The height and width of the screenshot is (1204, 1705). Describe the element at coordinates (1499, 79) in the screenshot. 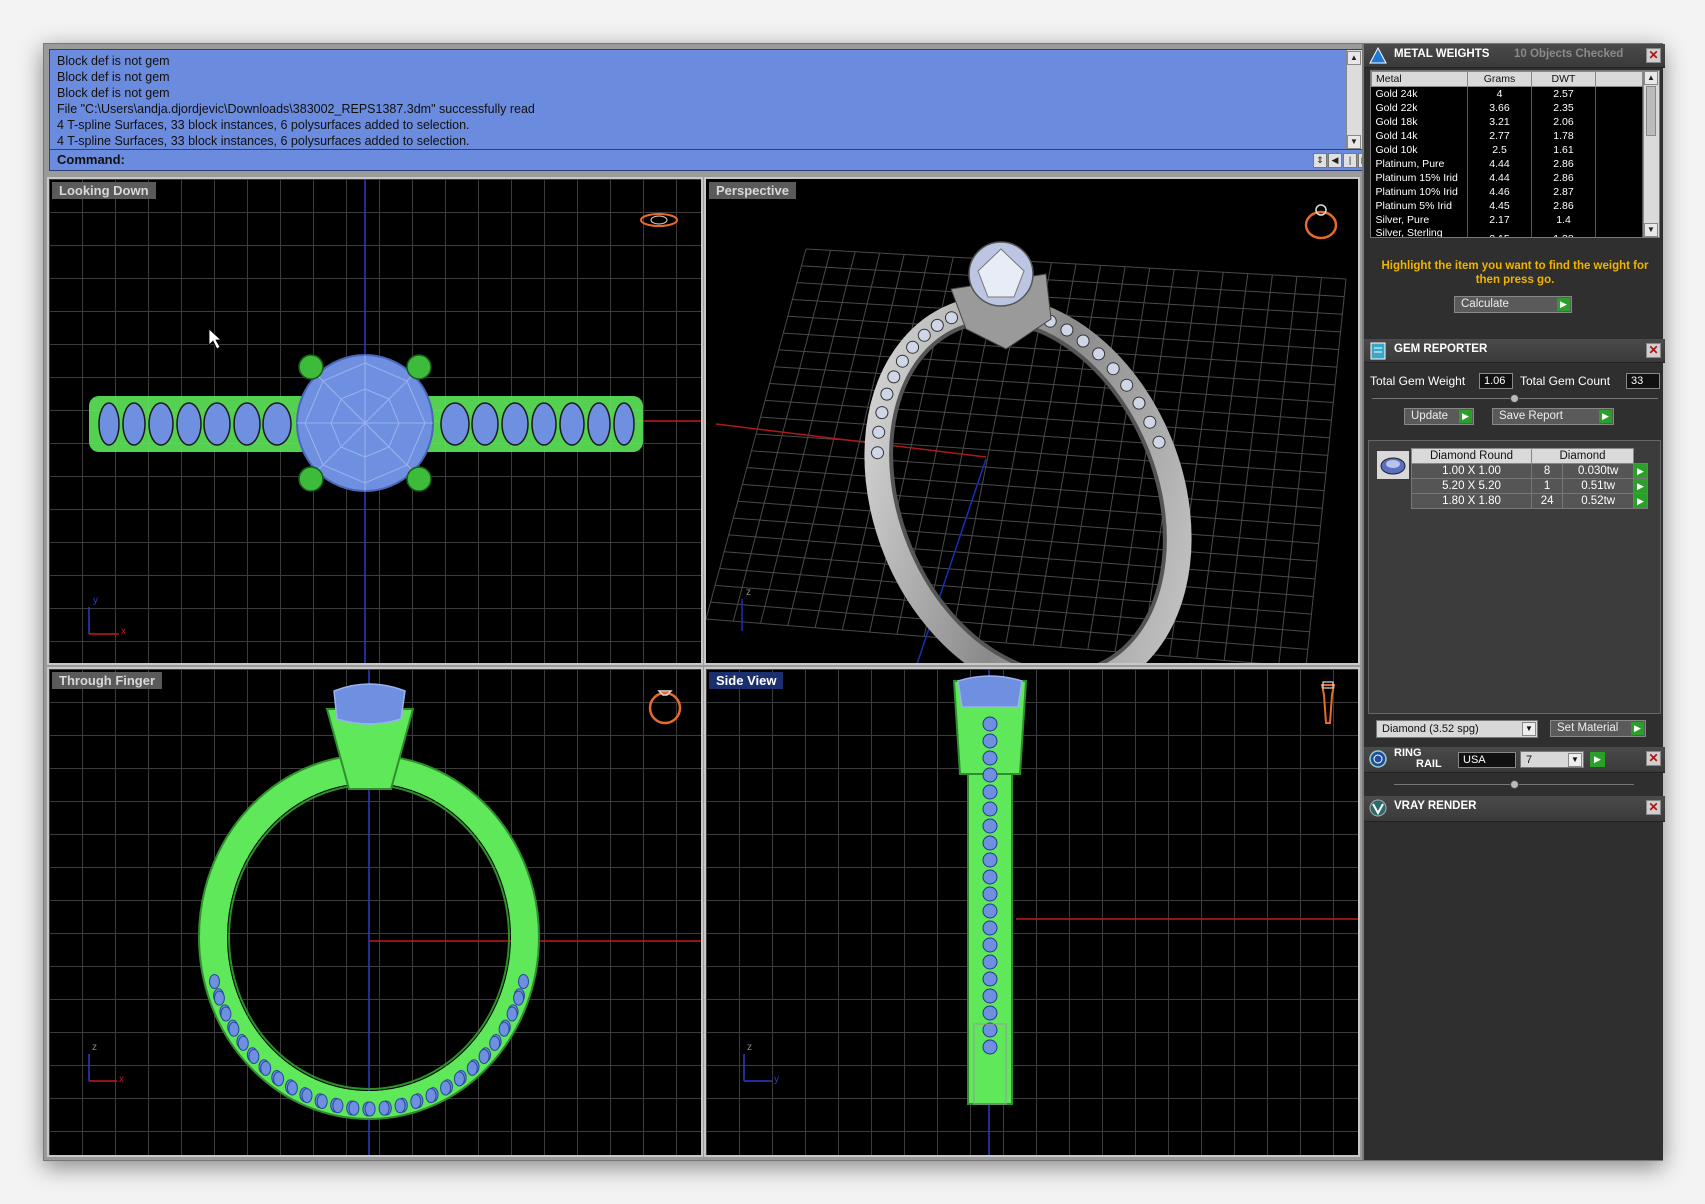

I see `column-header: Grams` at that location.